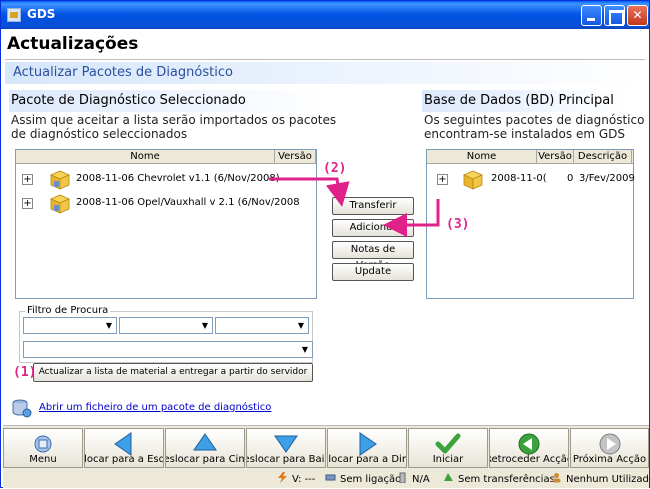 The width and height of the screenshot is (650, 489). What do you see at coordinates (609, 444) in the screenshot?
I see `next-icon` at bounding box center [609, 444].